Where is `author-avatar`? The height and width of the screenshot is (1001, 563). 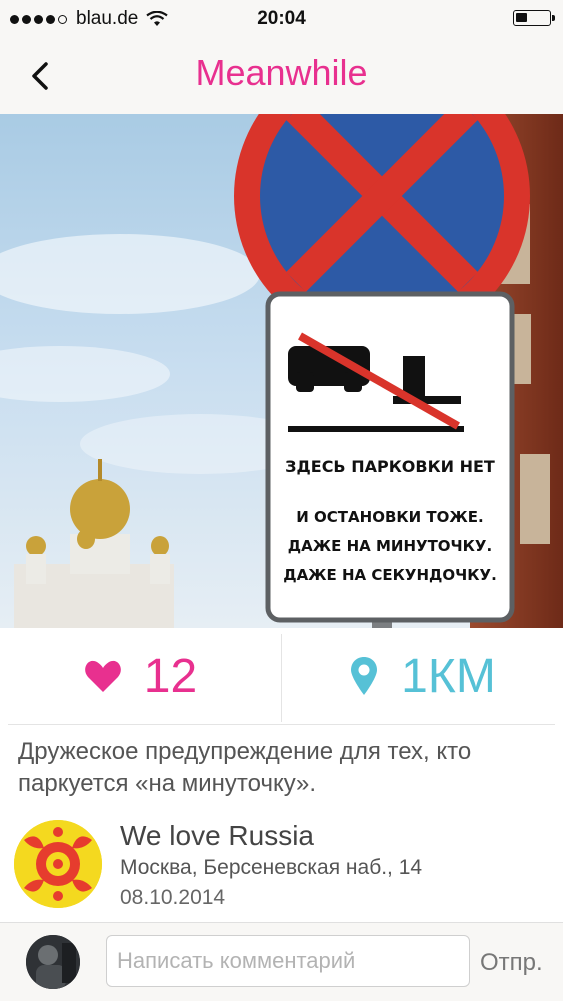 author-avatar is located at coordinates (58, 864).